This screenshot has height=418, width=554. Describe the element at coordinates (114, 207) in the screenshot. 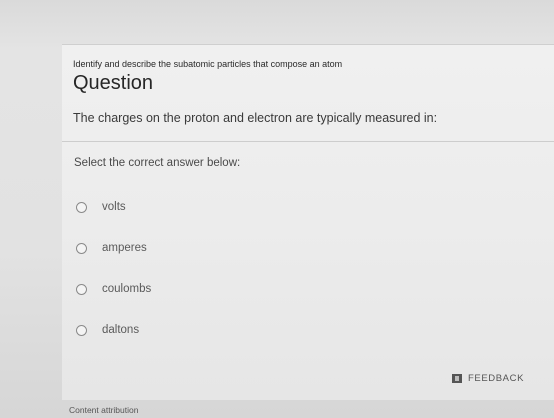

I see `option-label: volts` at that location.